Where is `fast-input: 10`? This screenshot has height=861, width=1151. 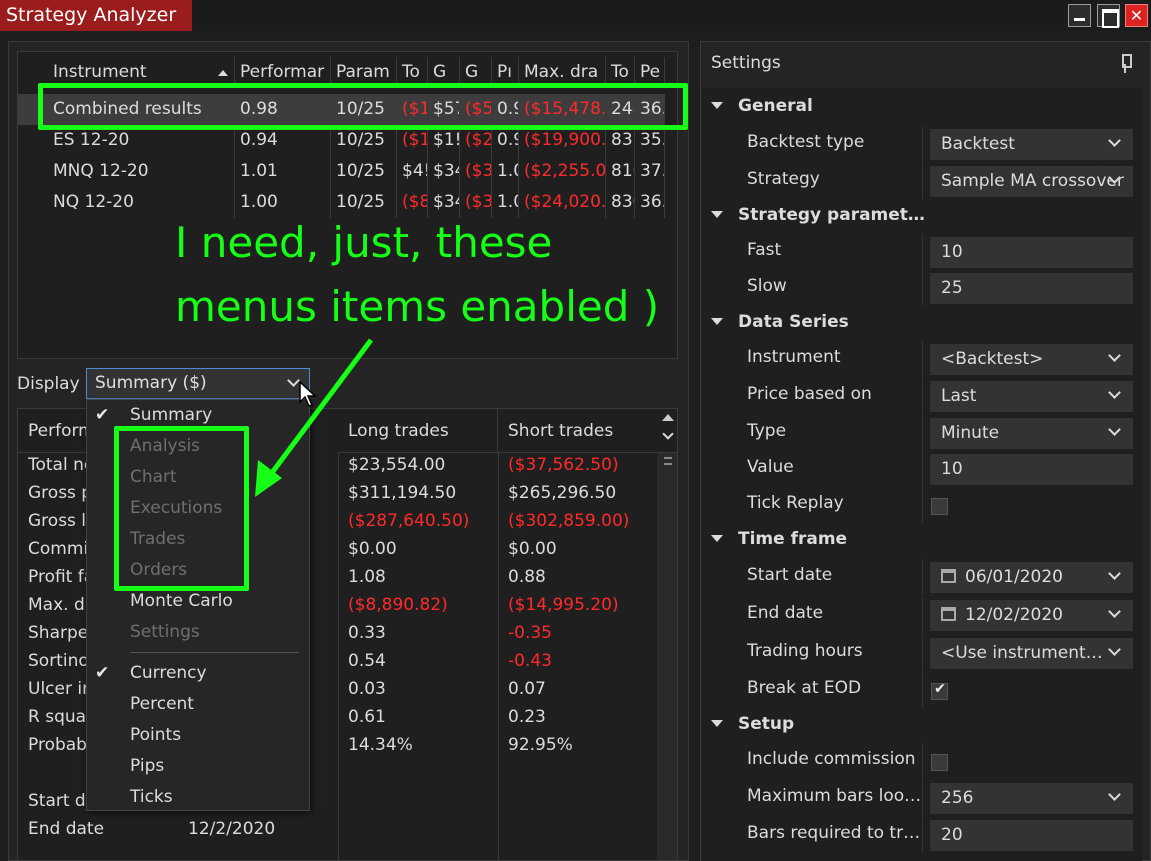 fast-input: 10 is located at coordinates (1031, 252).